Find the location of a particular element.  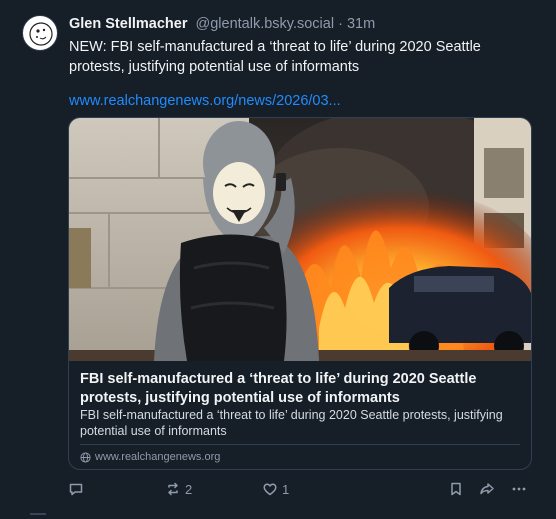

reply-button is located at coordinates (78, 489).